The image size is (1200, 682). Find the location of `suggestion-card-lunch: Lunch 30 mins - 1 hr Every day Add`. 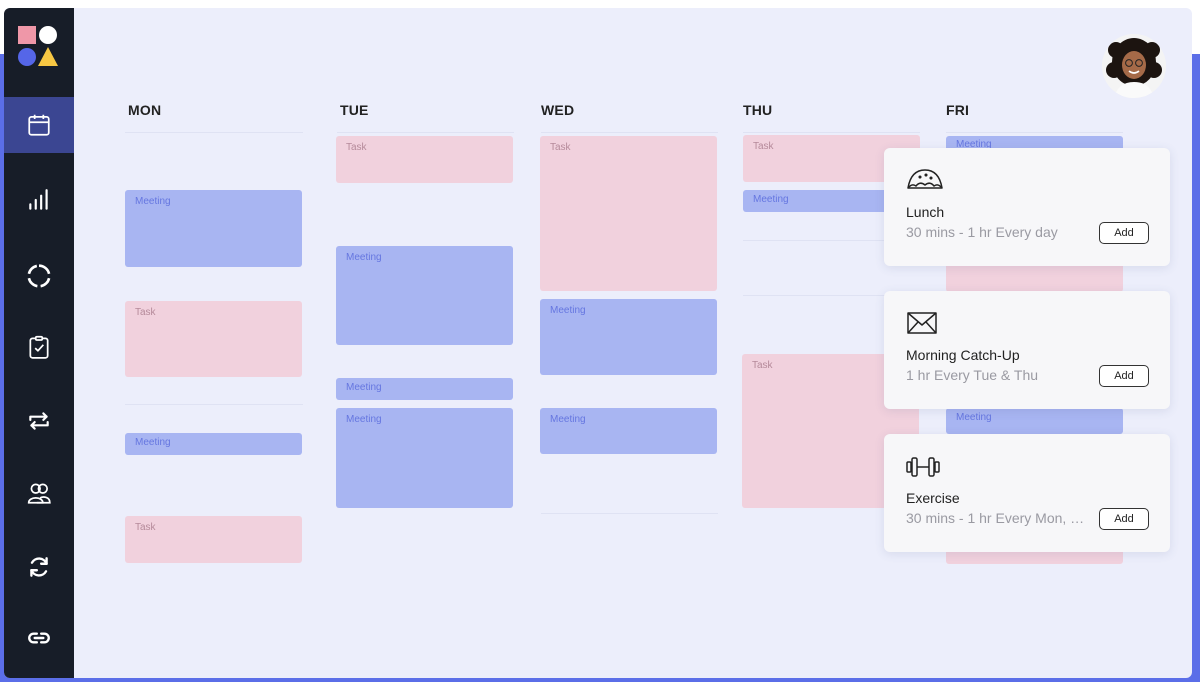

suggestion-card-lunch: Lunch 30 mins - 1 hr Every day Add is located at coordinates (1027, 207).